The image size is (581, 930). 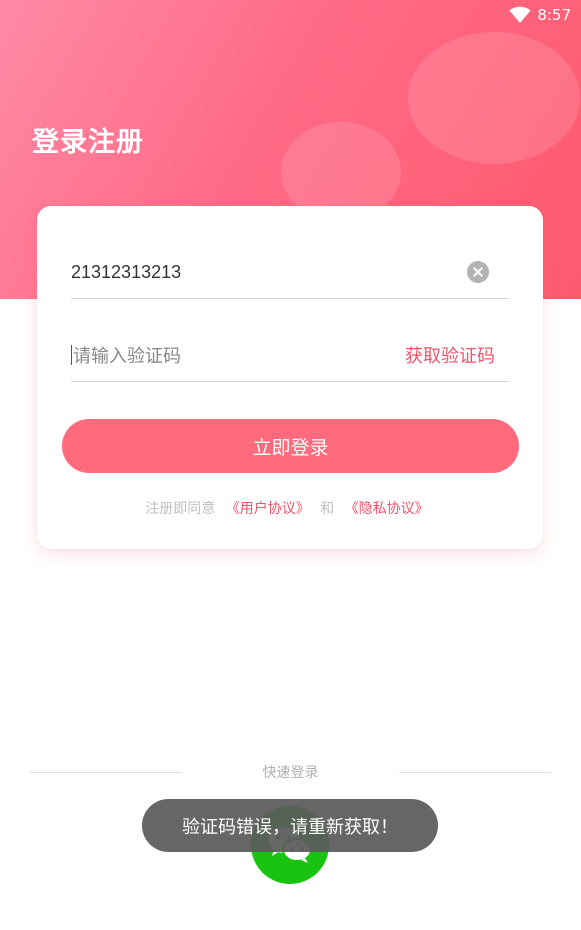 What do you see at coordinates (387, 509) in the screenshot?
I see `privacy-policy-link: 《隐私协议》` at bounding box center [387, 509].